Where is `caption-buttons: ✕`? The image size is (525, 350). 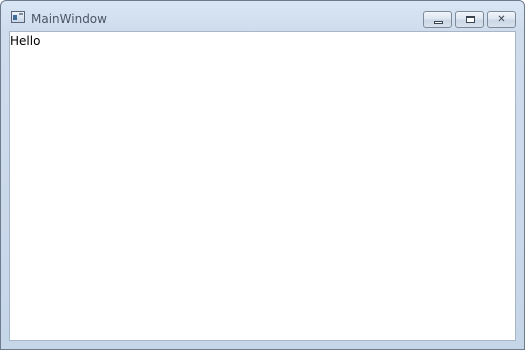 caption-buttons: ✕ is located at coordinates (469, 19).